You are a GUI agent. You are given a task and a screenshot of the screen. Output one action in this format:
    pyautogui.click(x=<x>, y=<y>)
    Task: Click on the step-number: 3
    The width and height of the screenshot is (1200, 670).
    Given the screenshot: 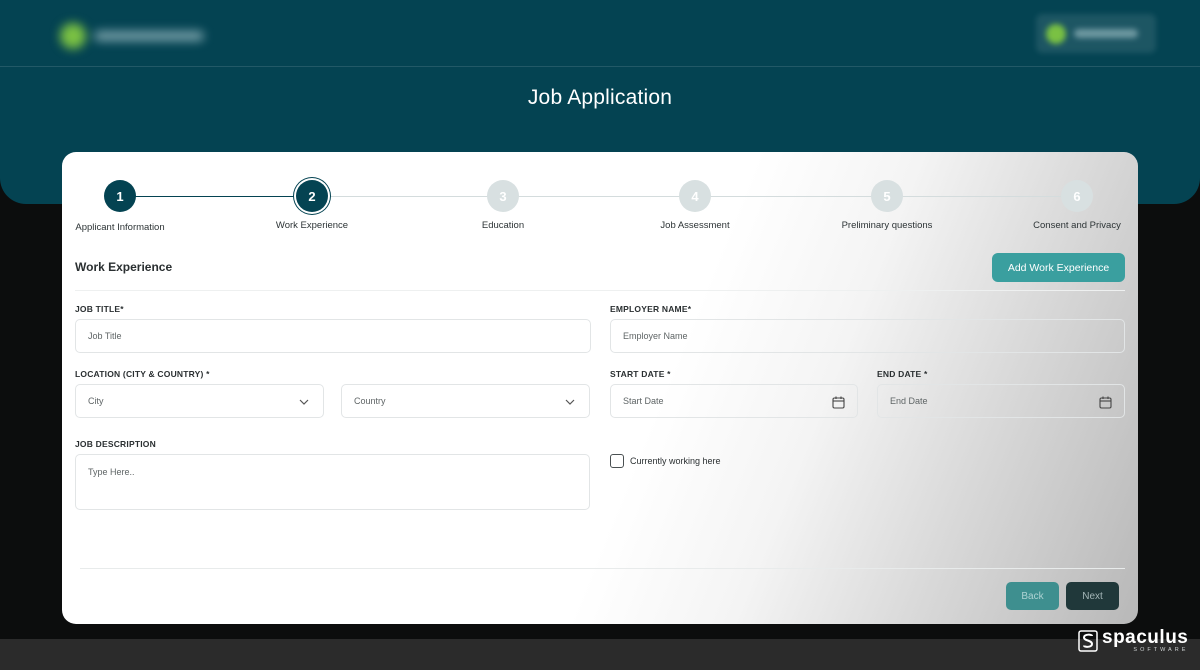 What is the action you would take?
    pyautogui.click(x=503, y=196)
    